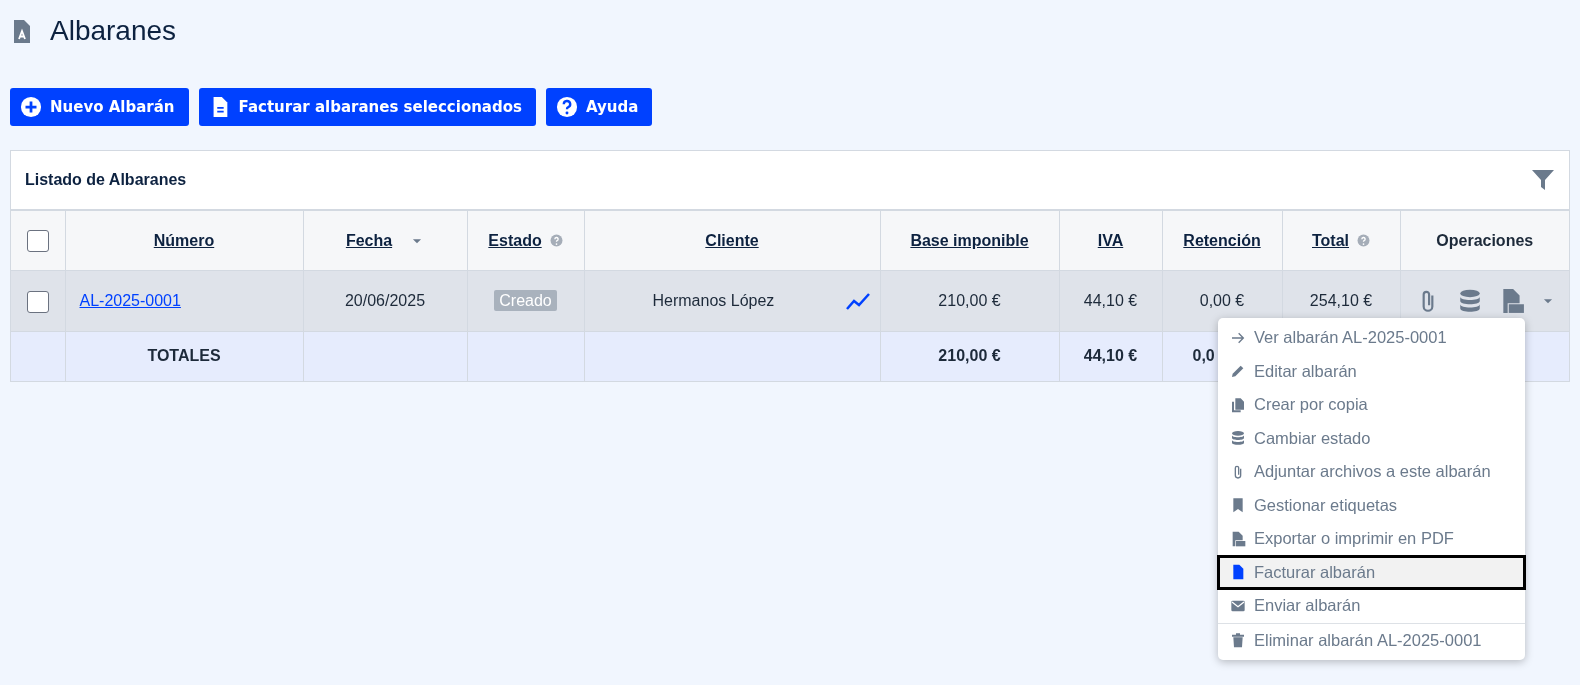 This screenshot has width=1580, height=685. Describe the element at coordinates (1238, 572) in the screenshot. I see `document-icon` at that location.